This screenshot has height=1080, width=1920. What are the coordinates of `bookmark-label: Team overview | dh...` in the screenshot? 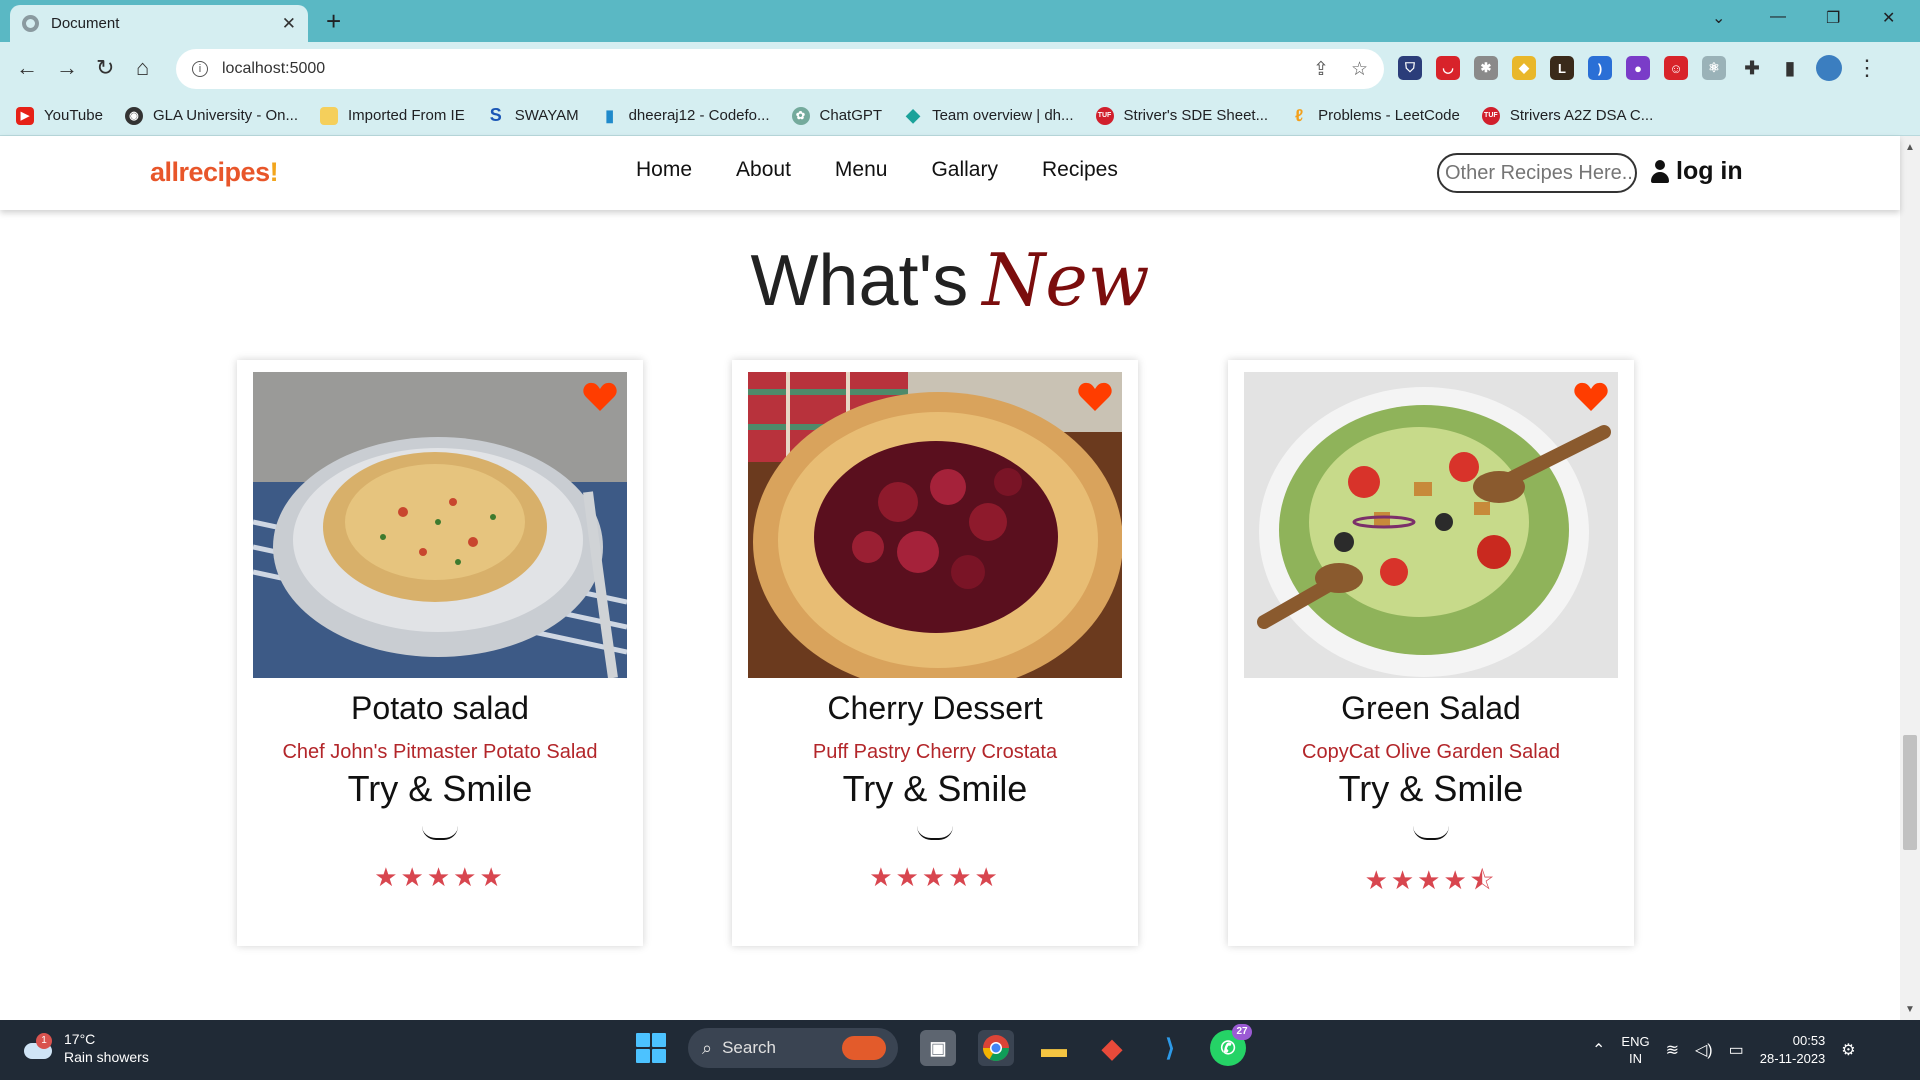 It's located at (1003, 115).